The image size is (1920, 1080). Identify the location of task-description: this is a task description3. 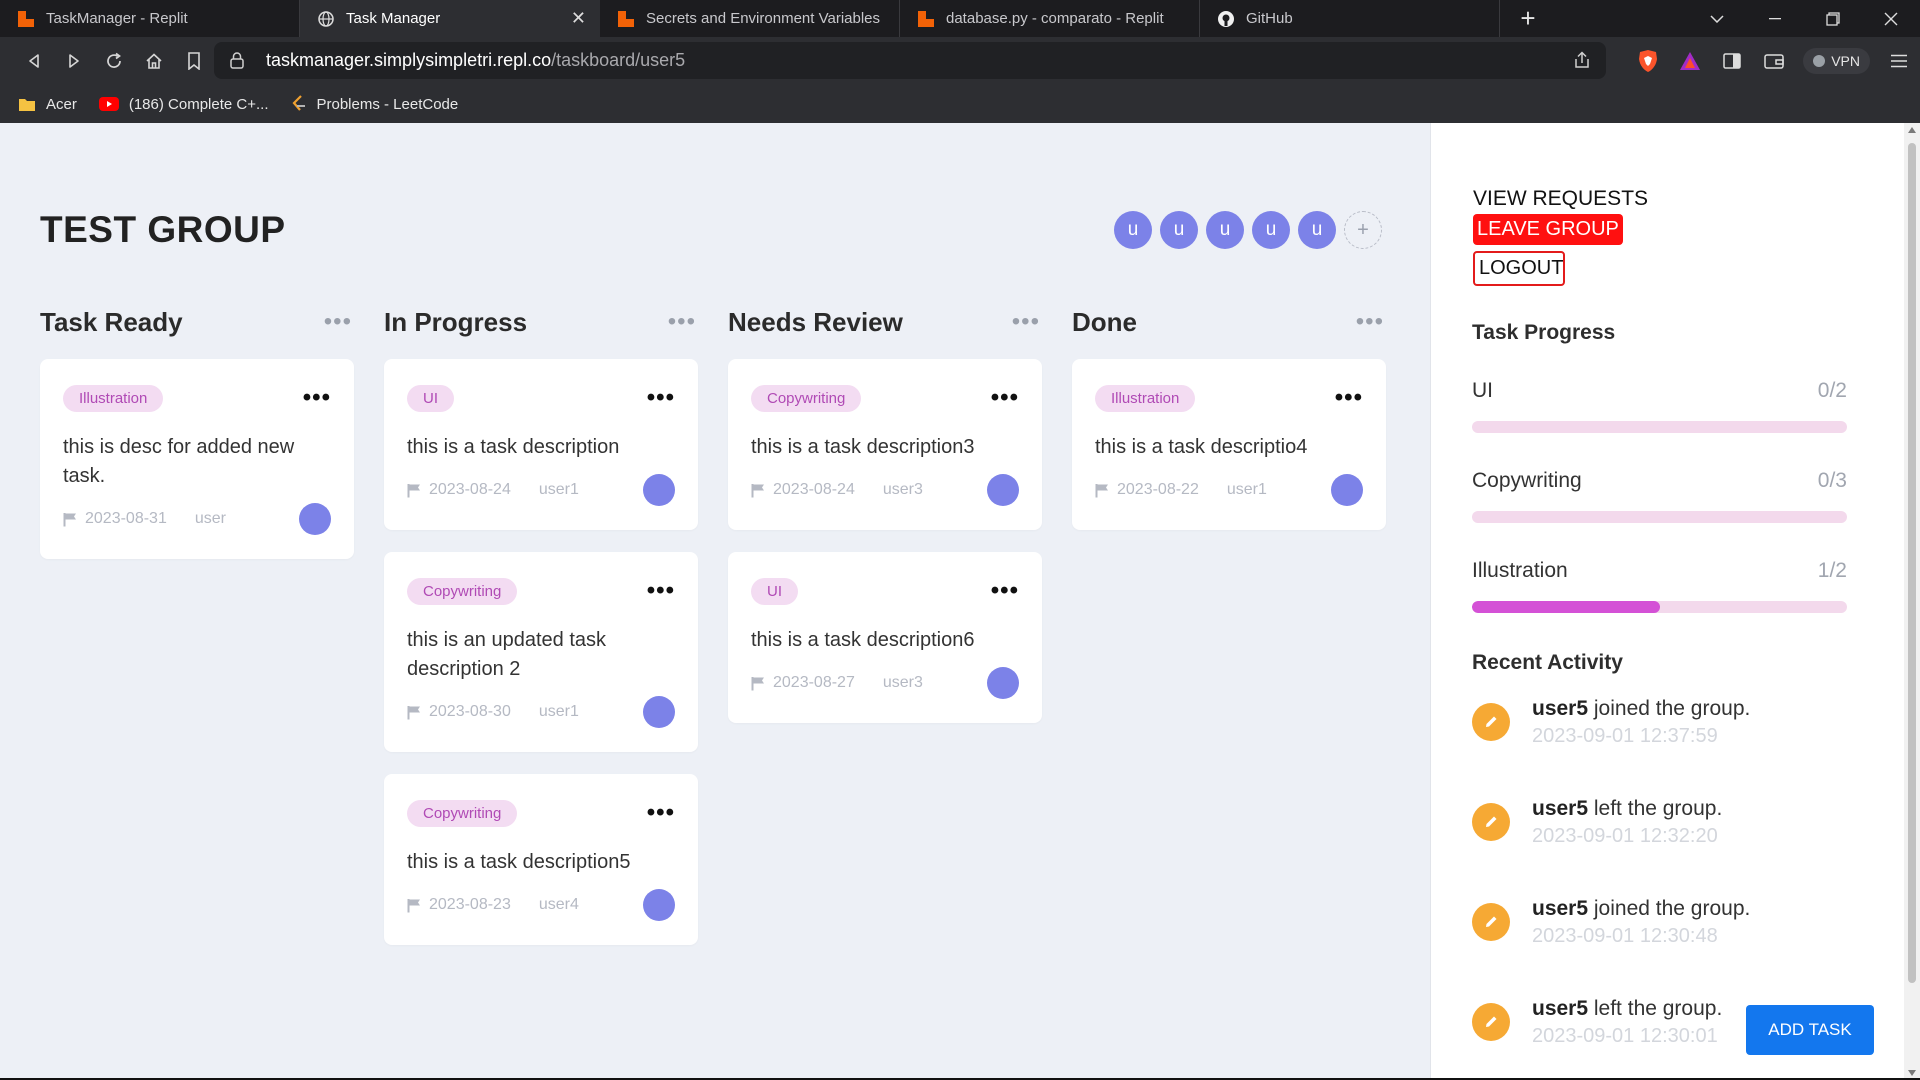
(863, 447).